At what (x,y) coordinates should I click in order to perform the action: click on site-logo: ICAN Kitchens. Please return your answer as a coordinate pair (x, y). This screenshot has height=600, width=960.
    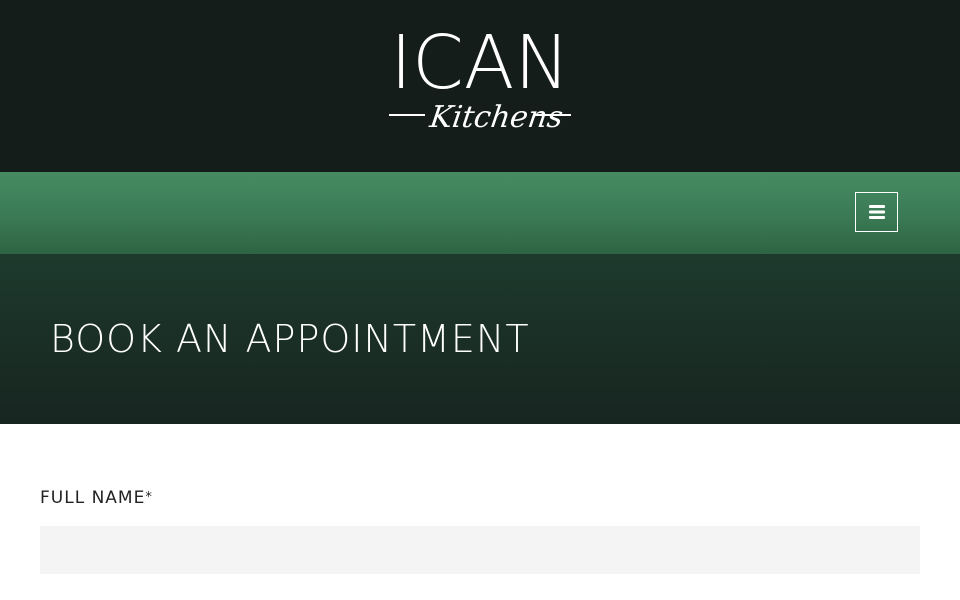
    Looking at the image, I should click on (480, 86).